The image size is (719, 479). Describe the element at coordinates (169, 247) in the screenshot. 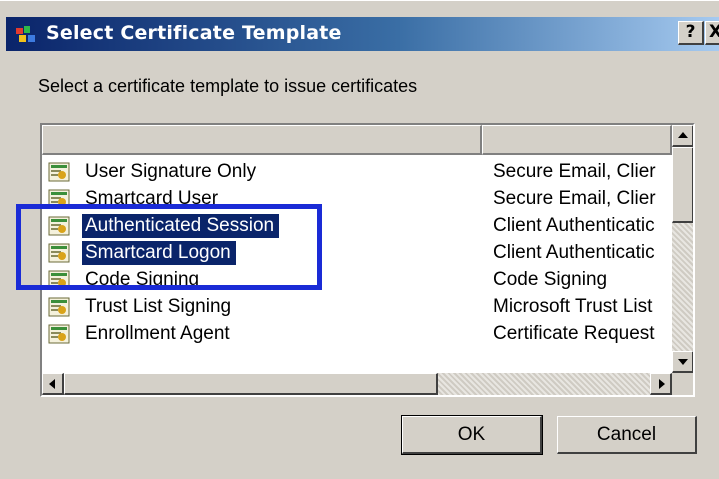

I see `annotation-highlight-box` at that location.